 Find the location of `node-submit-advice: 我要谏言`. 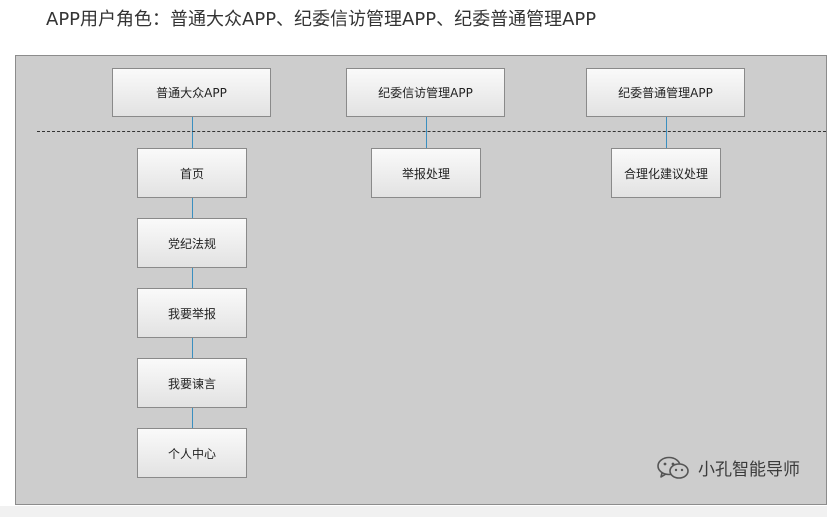

node-submit-advice: 我要谏言 is located at coordinates (192, 383).